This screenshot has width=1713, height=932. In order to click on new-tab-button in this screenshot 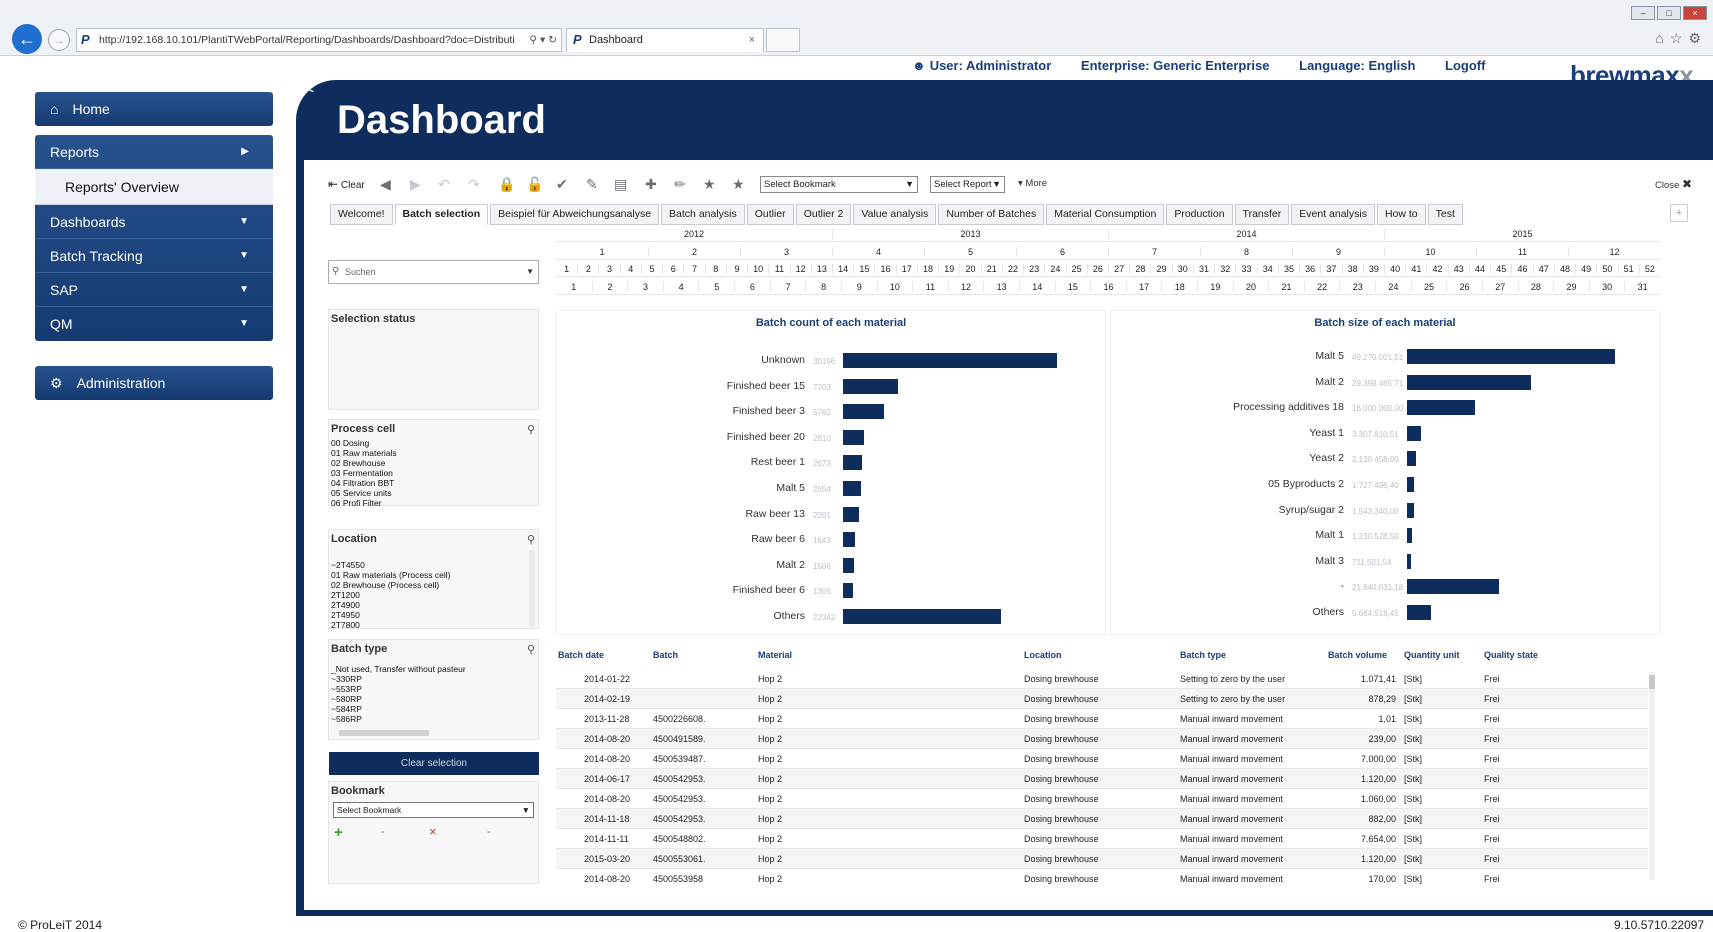, I will do `click(783, 40)`.